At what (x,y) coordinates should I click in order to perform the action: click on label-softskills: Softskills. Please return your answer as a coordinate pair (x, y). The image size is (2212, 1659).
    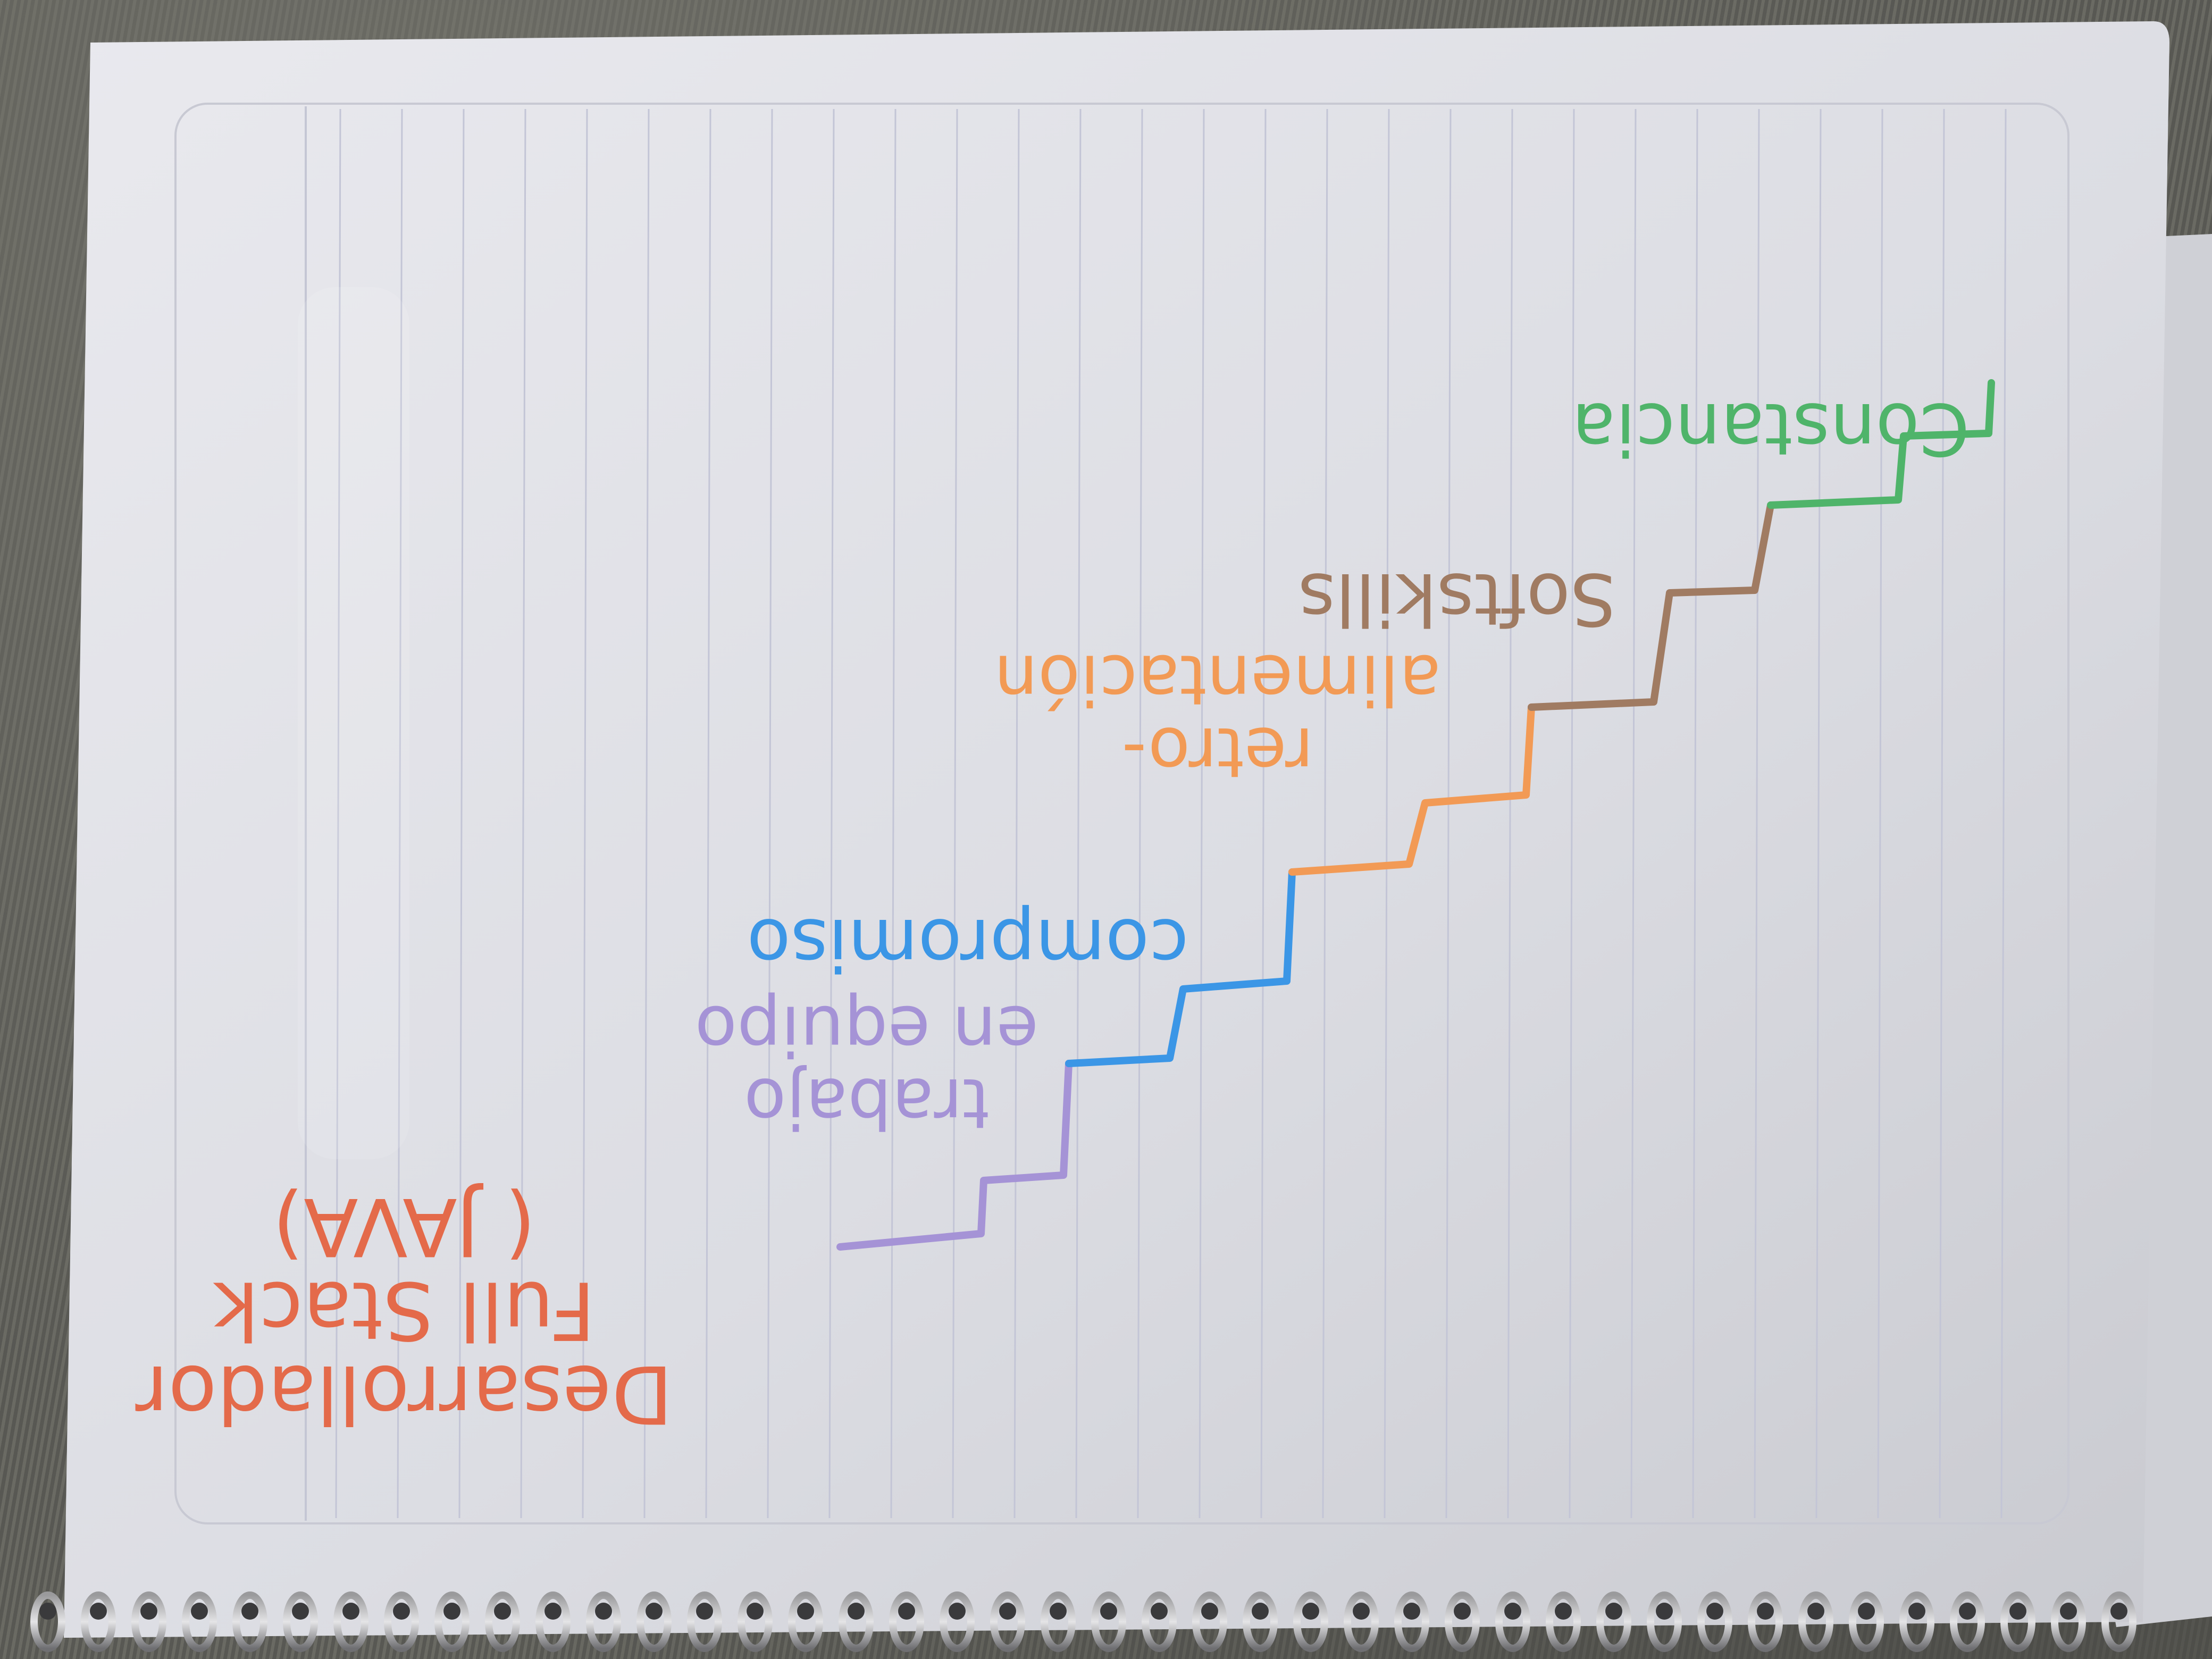
    Looking at the image, I should click on (1457, 599).